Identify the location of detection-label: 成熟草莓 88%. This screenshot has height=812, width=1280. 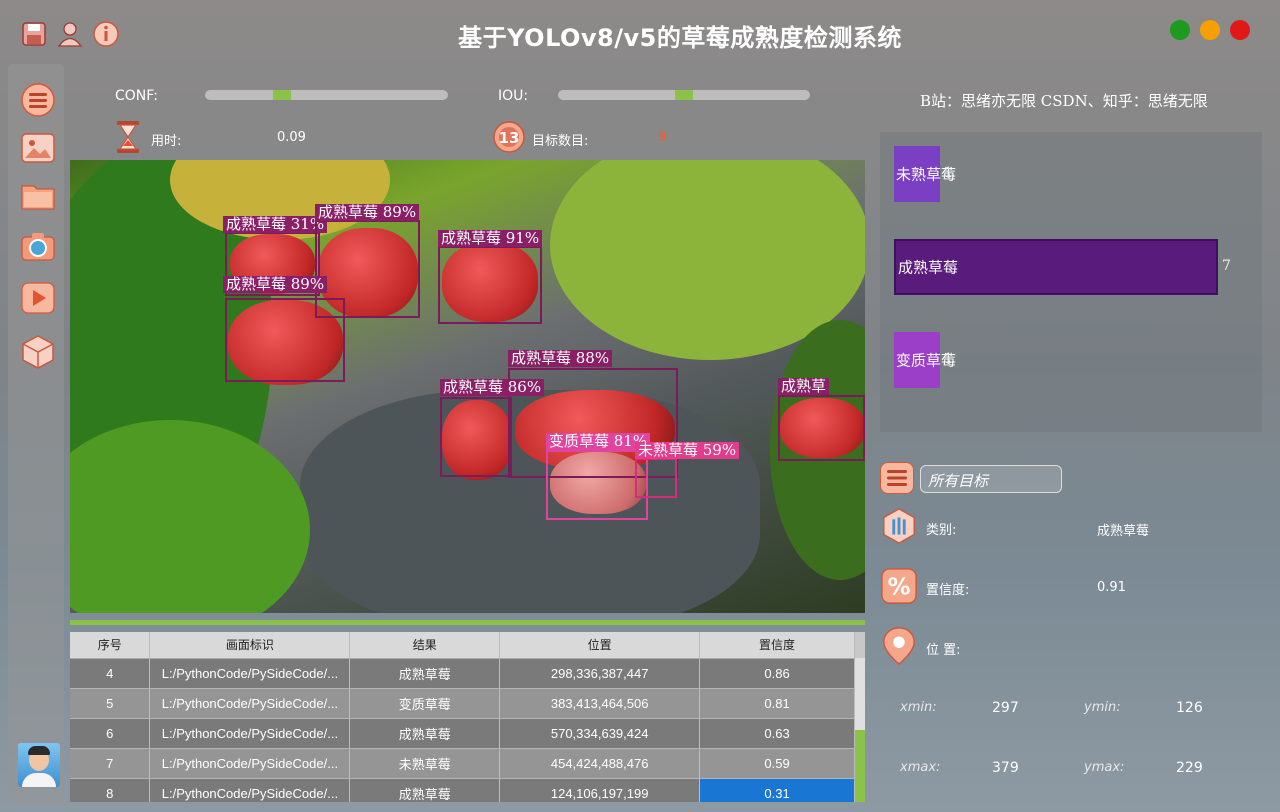
(560, 358).